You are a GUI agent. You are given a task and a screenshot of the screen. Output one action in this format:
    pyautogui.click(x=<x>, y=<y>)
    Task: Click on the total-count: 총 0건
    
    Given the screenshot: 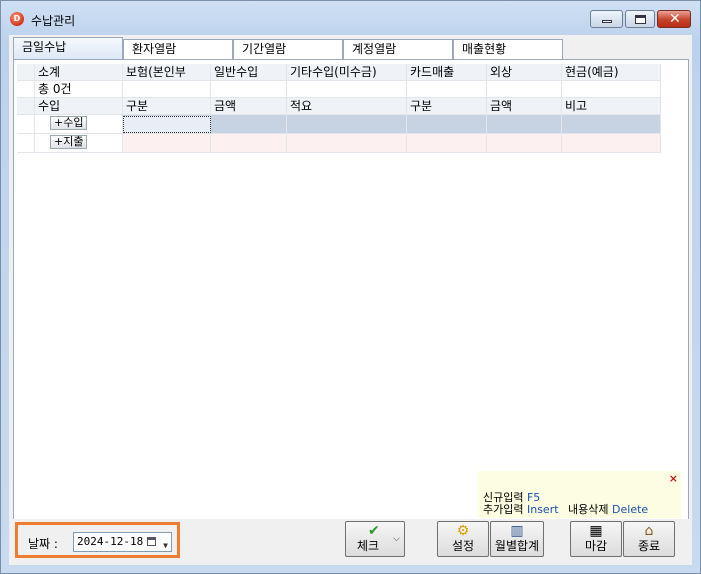 What is the action you would take?
    pyautogui.click(x=79, y=89)
    